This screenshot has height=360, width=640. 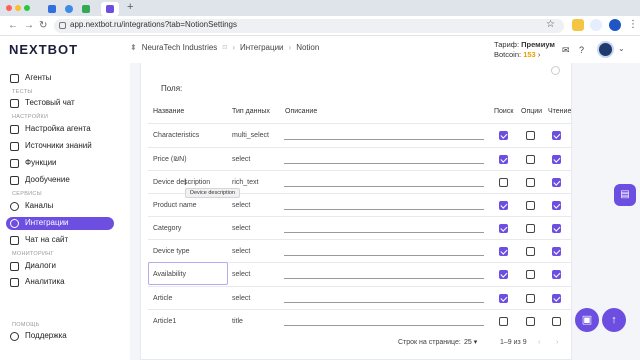 I want to click on maximize-window-dot, so click(x=27, y=8).